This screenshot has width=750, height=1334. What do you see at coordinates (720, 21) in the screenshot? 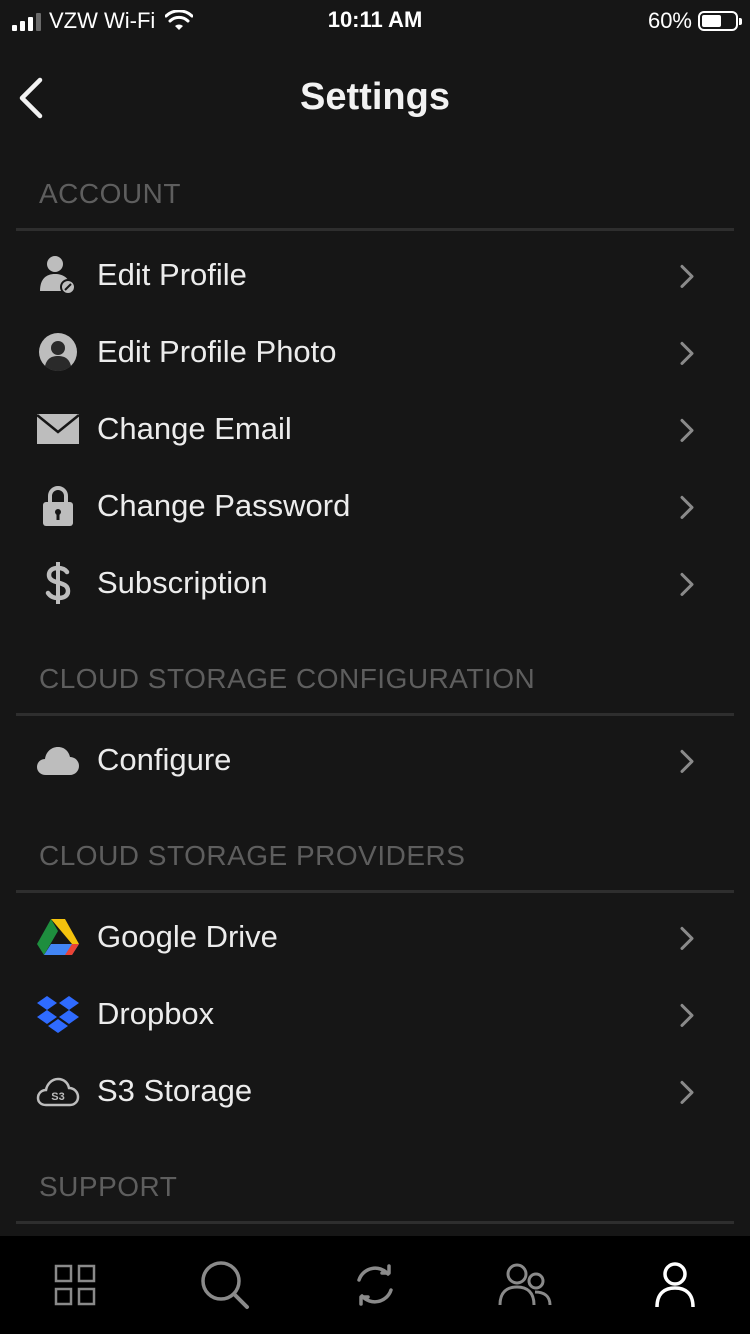
I see `battery-icon` at bounding box center [720, 21].